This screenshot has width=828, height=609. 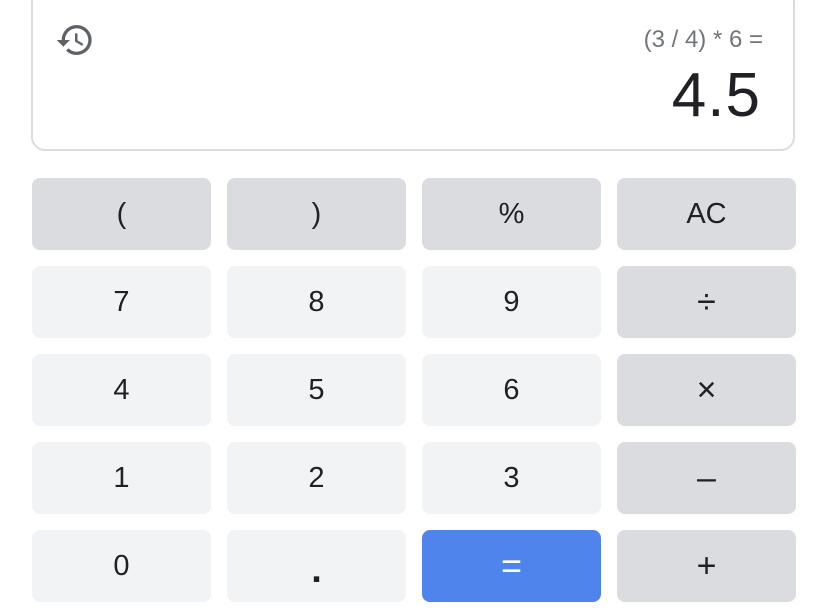 What do you see at coordinates (706, 390) in the screenshot?
I see `key-multiply: ×` at bounding box center [706, 390].